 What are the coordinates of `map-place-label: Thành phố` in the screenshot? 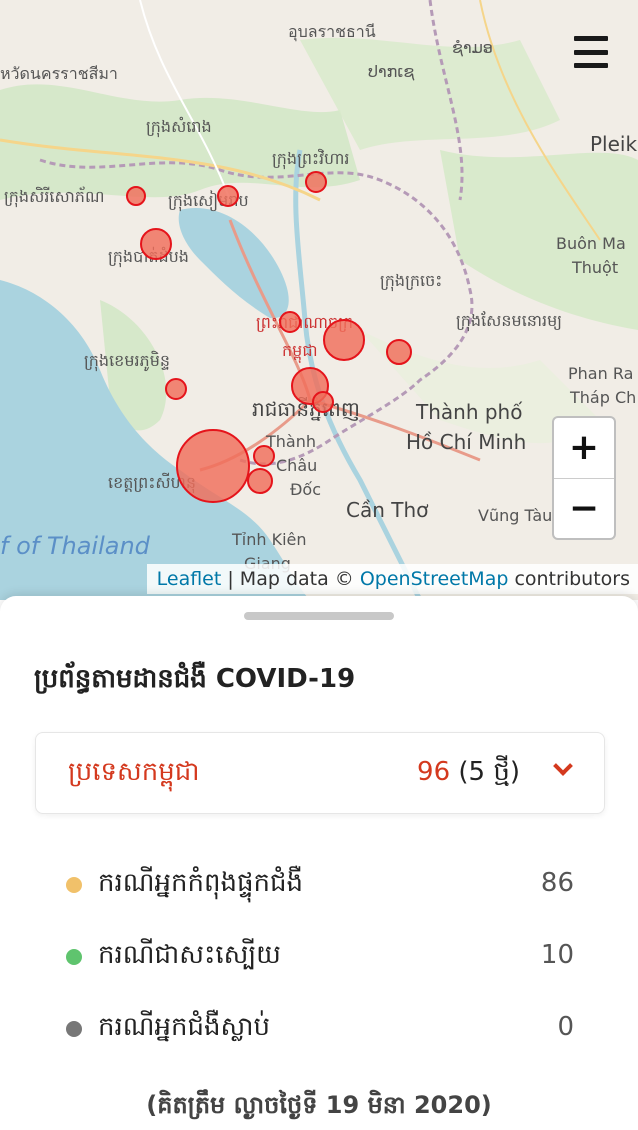 It's located at (469, 412).